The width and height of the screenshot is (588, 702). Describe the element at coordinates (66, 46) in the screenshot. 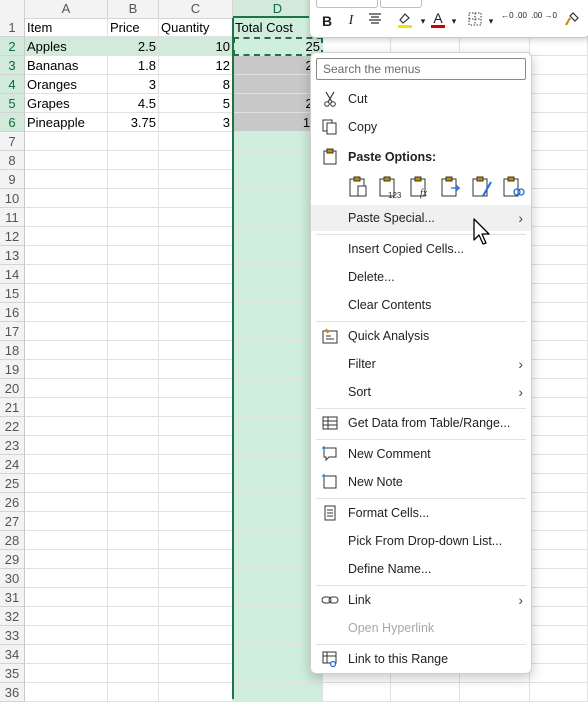

I see `table-cell: Apples` at that location.